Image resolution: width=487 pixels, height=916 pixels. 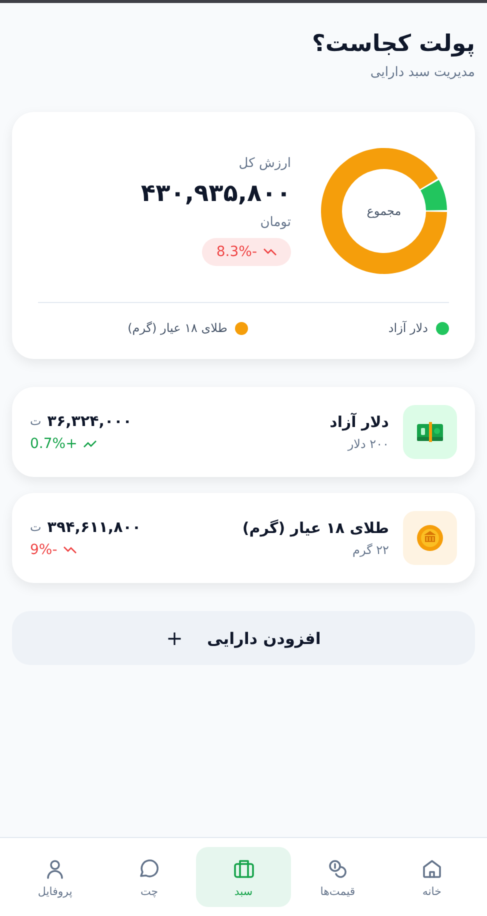 What do you see at coordinates (149, 868) in the screenshot?
I see `chat-bubble-icon` at bounding box center [149, 868].